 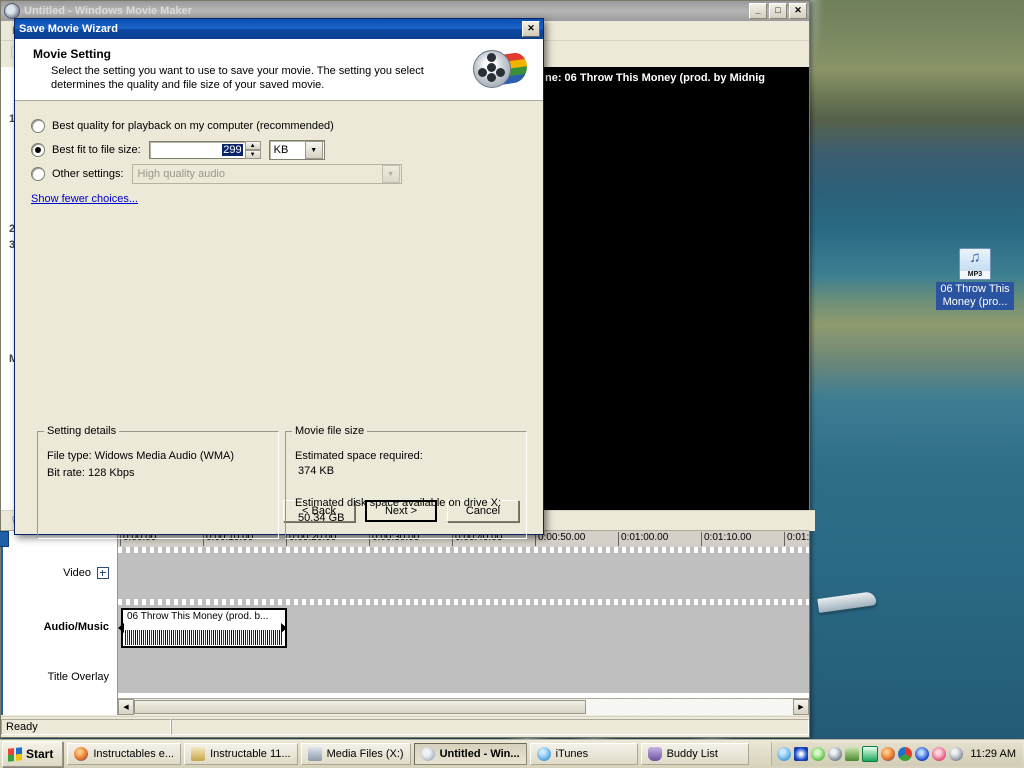 I want to click on taskbar-item-buddy-list: Buddy List, so click(x=694, y=754).